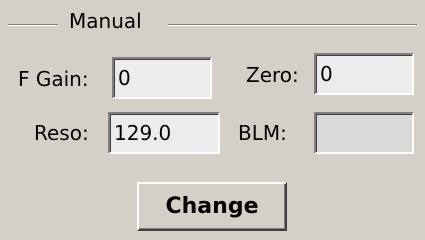  What do you see at coordinates (162, 78) in the screenshot?
I see `f-gain-input: 0` at bounding box center [162, 78].